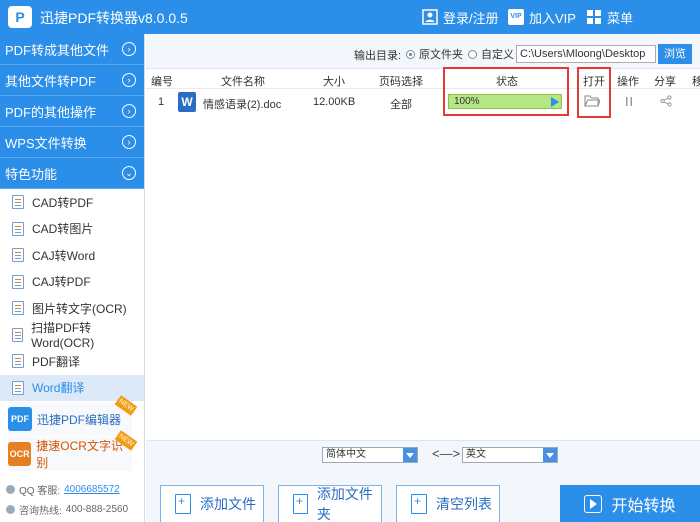 This screenshot has height=522, width=700. I want to click on table-row: 1 W 情感语录(2).doc 12.00KB 全部 100%, so click(423, 103).